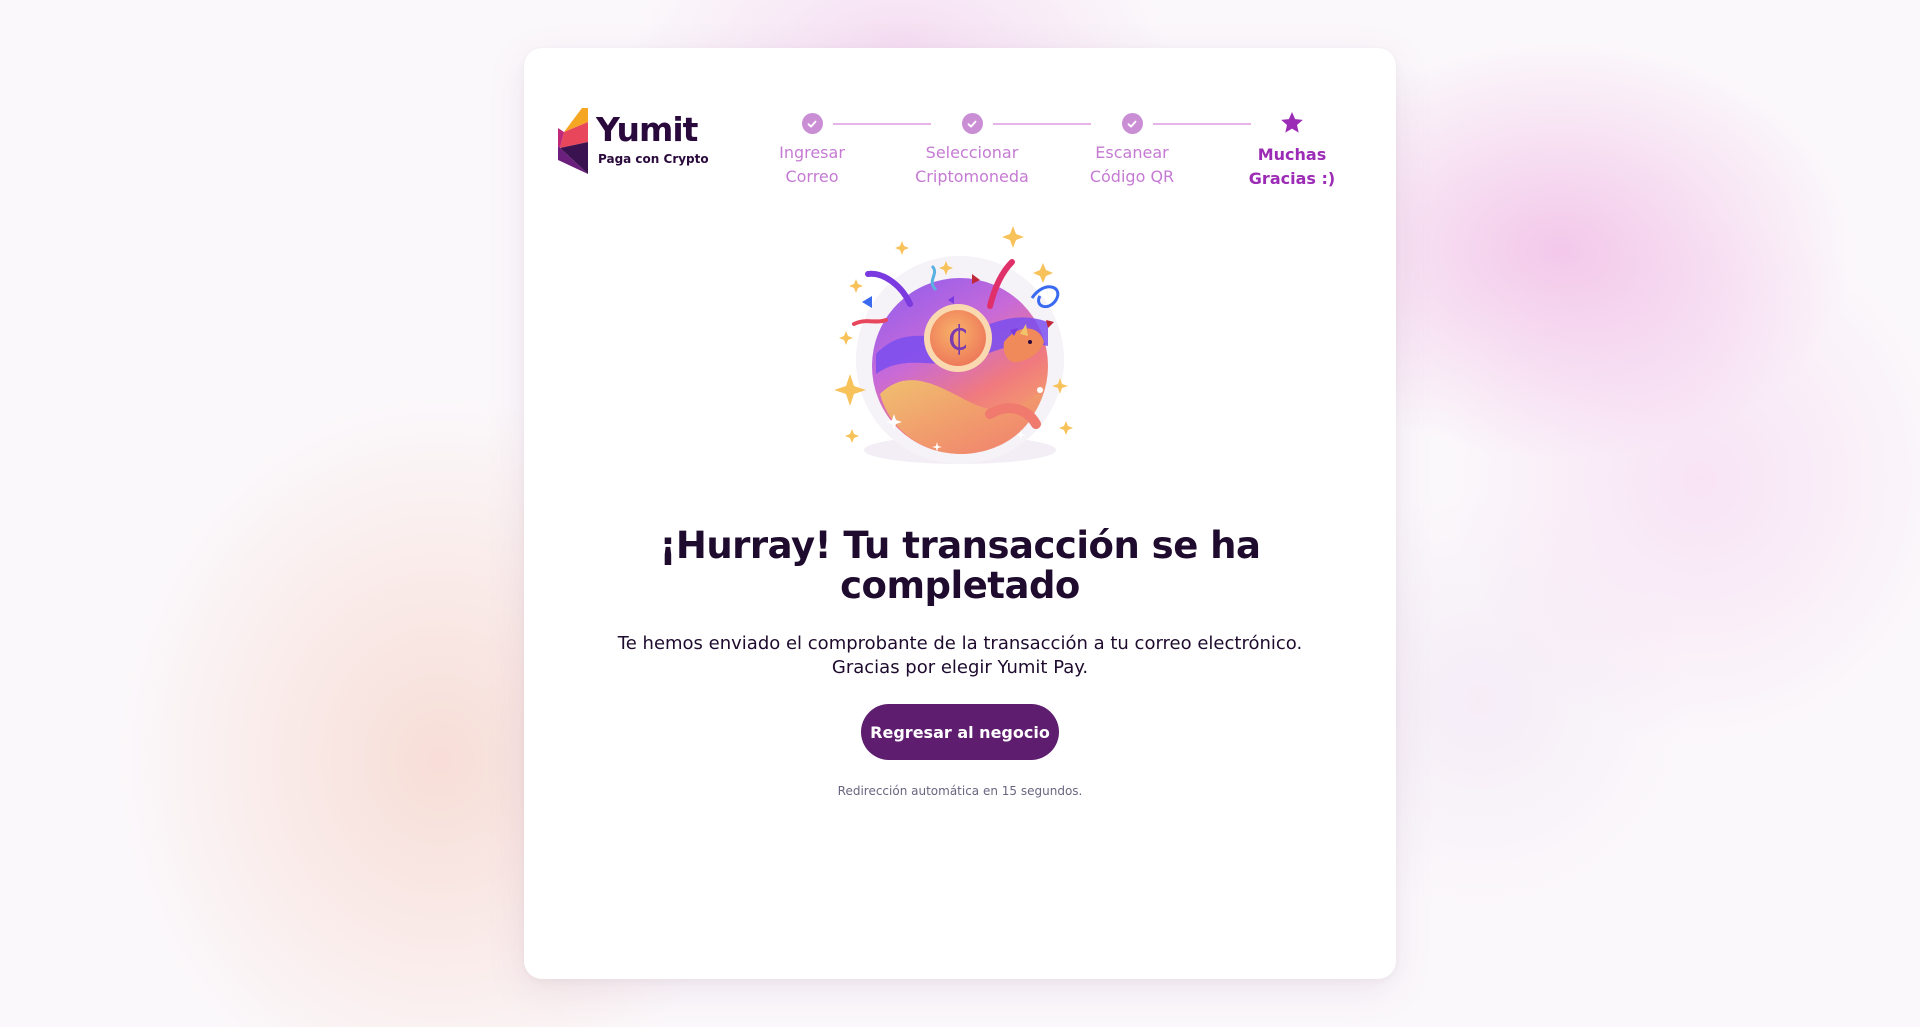  I want to click on return-to-merchant-button: Regresar al negocio, so click(960, 732).